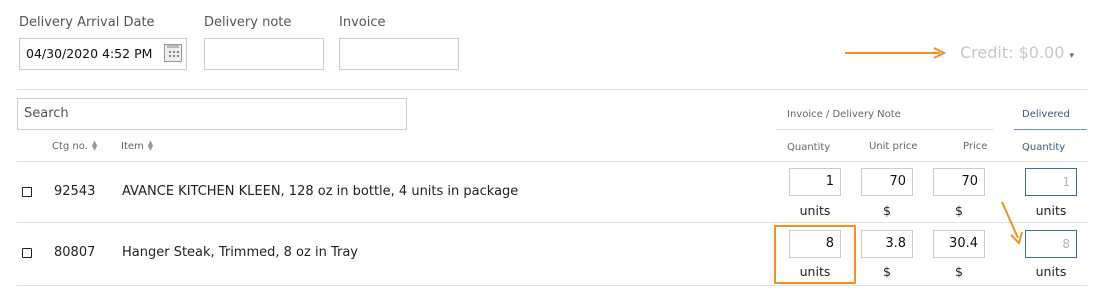 This screenshot has width=1100, height=288. What do you see at coordinates (1012, 52) in the screenshot?
I see `credit-label: Credit: $0.00` at bounding box center [1012, 52].